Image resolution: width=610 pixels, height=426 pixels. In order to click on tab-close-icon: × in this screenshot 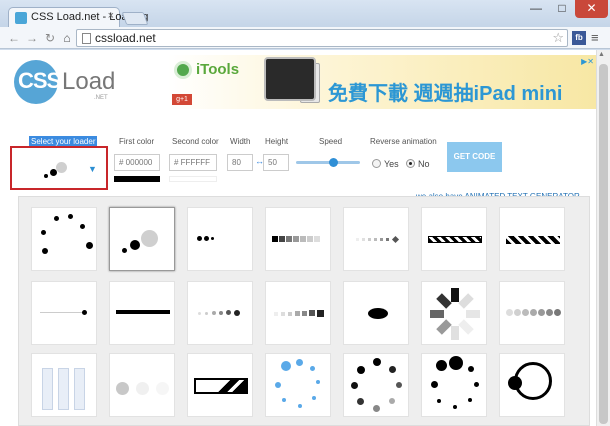, I will do `click(111, 16)`.